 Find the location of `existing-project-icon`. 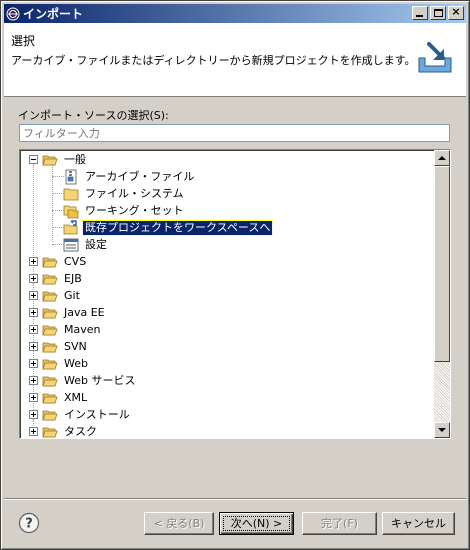

existing-project-icon is located at coordinates (70, 226).